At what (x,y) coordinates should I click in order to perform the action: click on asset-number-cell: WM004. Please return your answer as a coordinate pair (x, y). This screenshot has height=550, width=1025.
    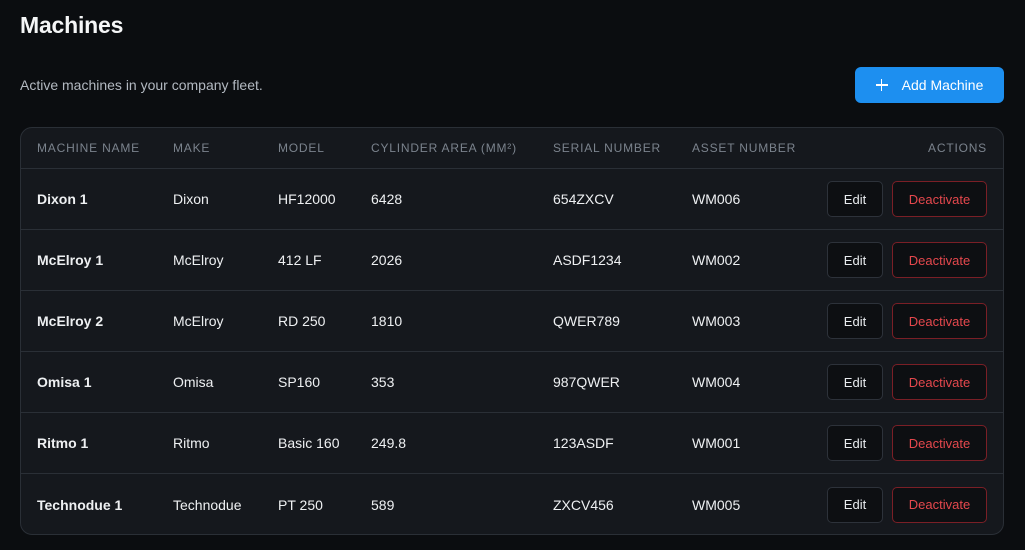
    Looking at the image, I should click on (716, 382).